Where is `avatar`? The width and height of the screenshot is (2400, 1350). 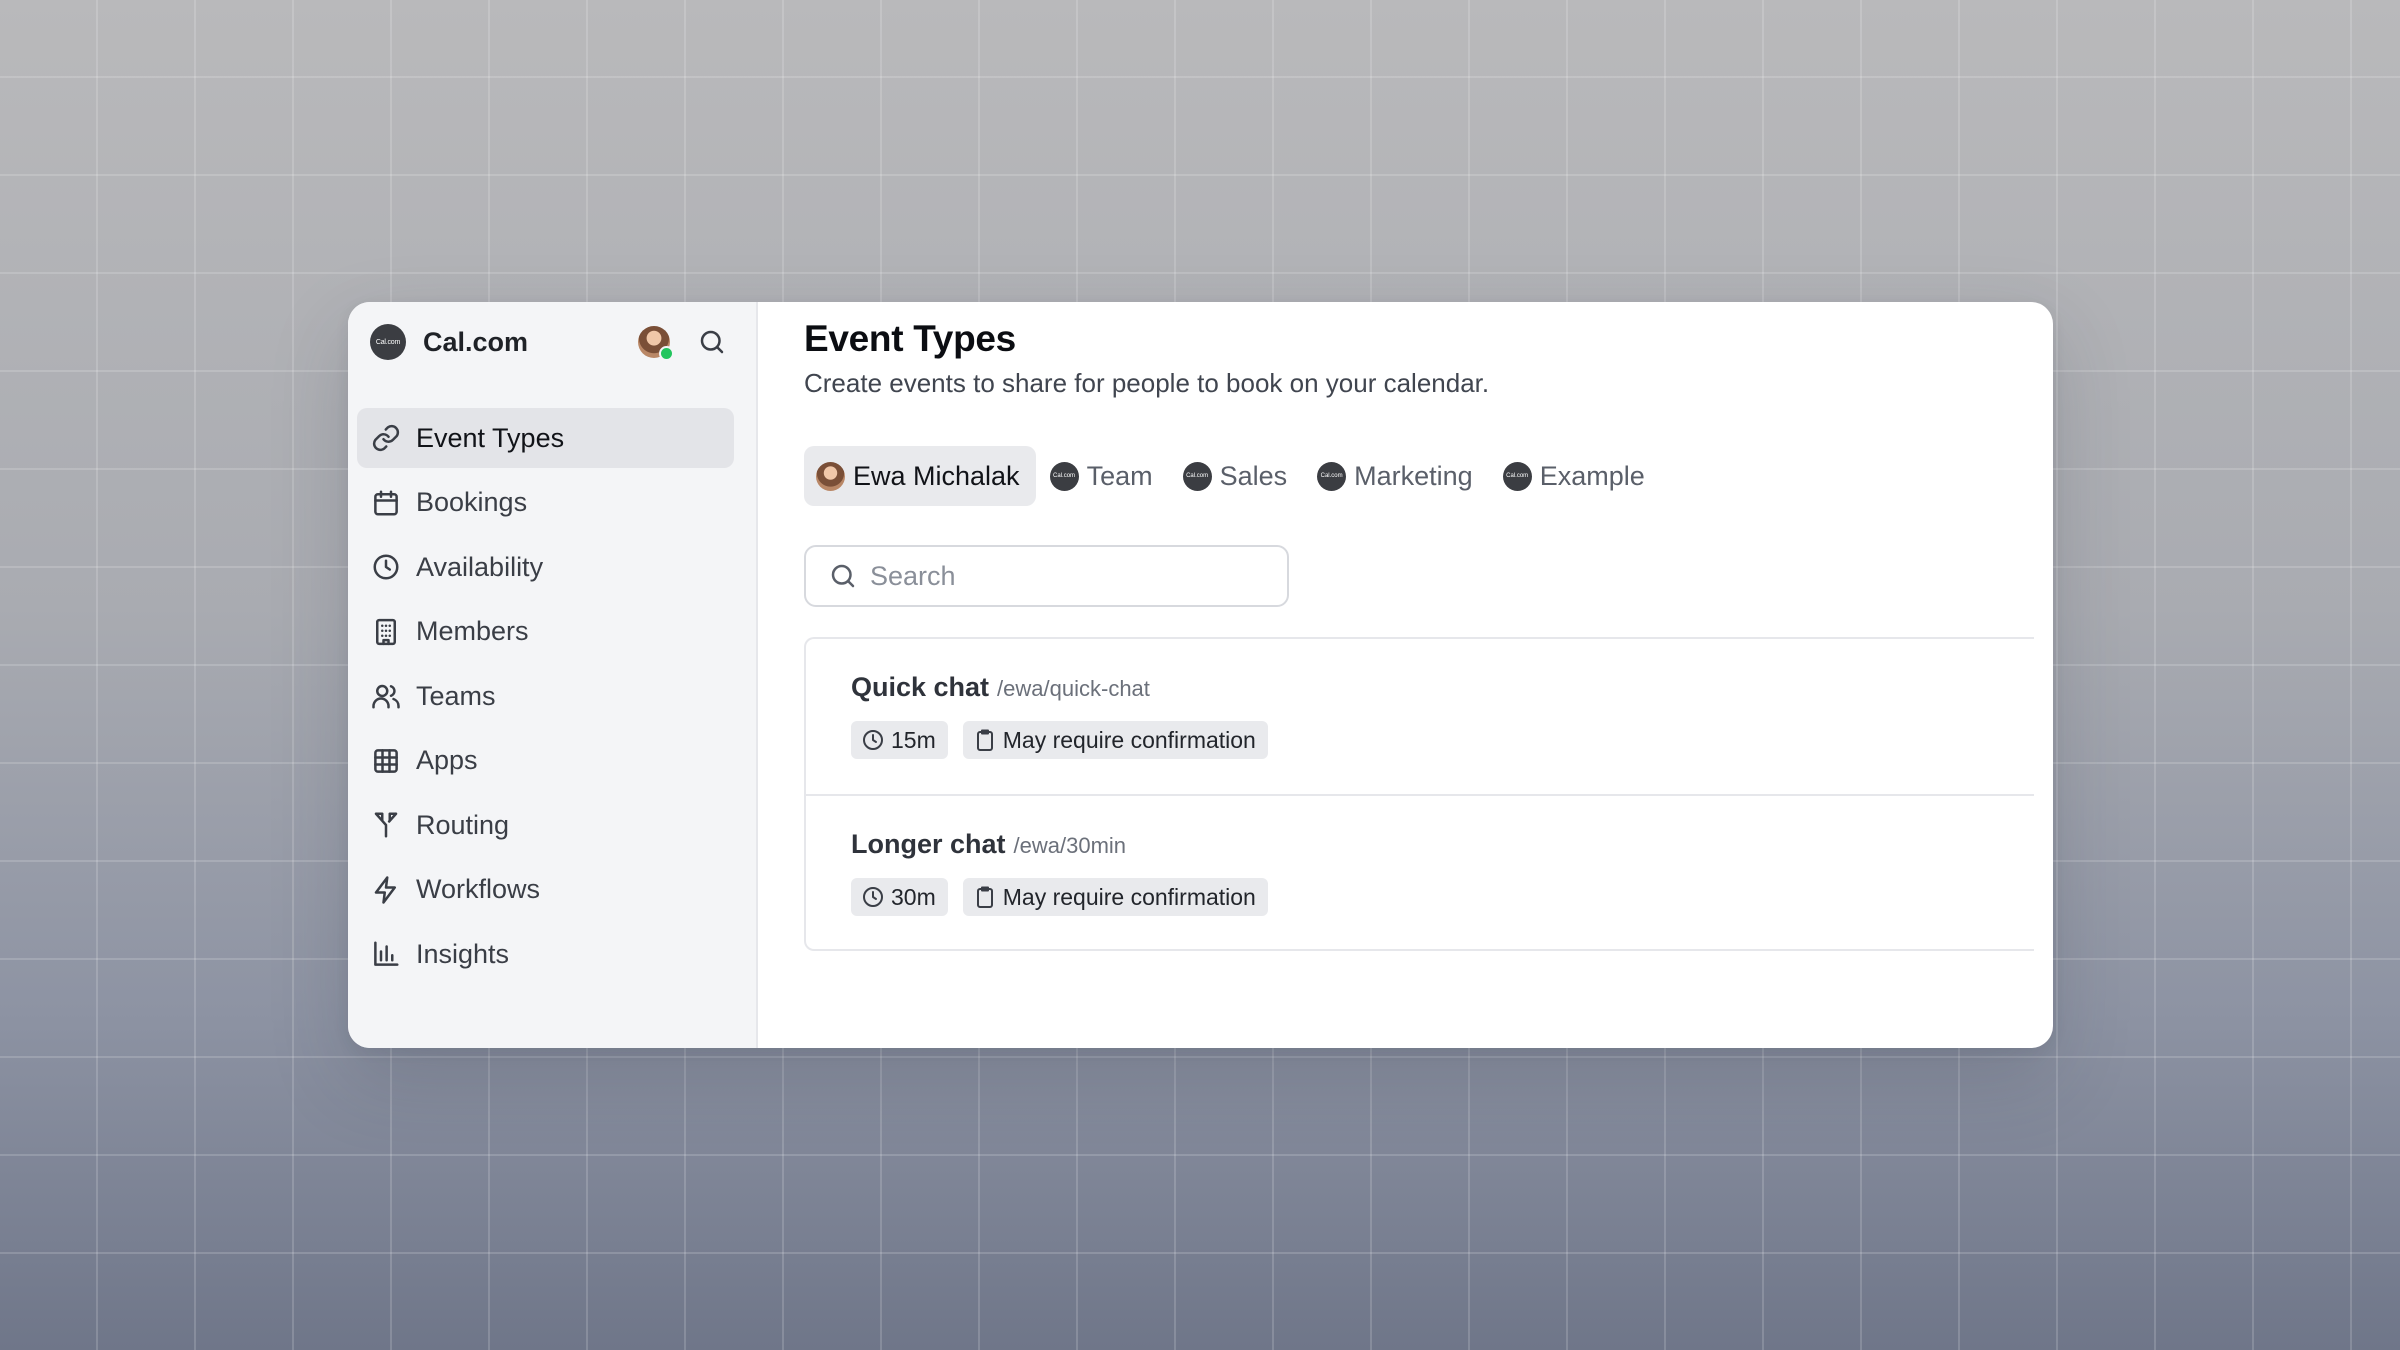
avatar is located at coordinates (830, 476).